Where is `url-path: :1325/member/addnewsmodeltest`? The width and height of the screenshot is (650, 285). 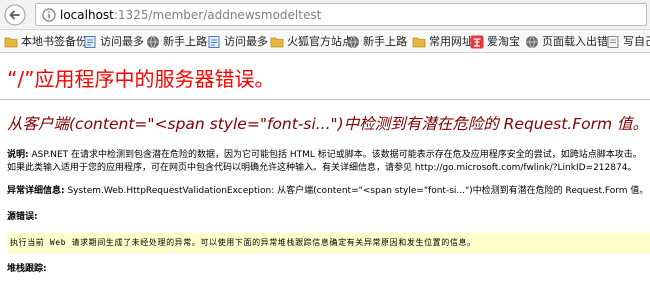
url-path: :1325/member/addnewsmodeltest is located at coordinates (217, 15).